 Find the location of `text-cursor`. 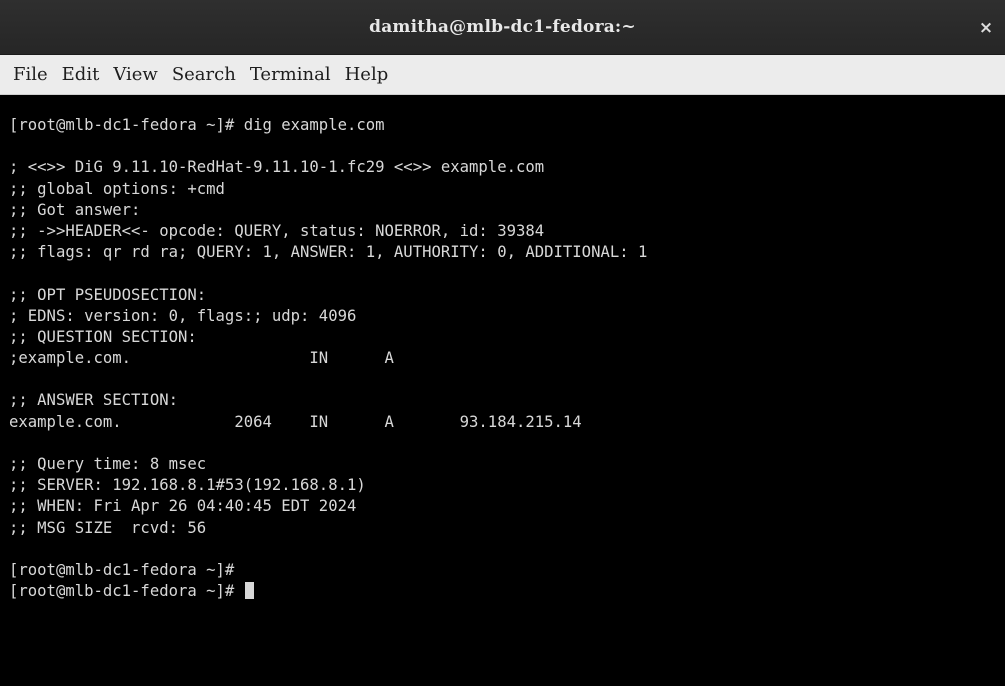

text-cursor is located at coordinates (249, 591).